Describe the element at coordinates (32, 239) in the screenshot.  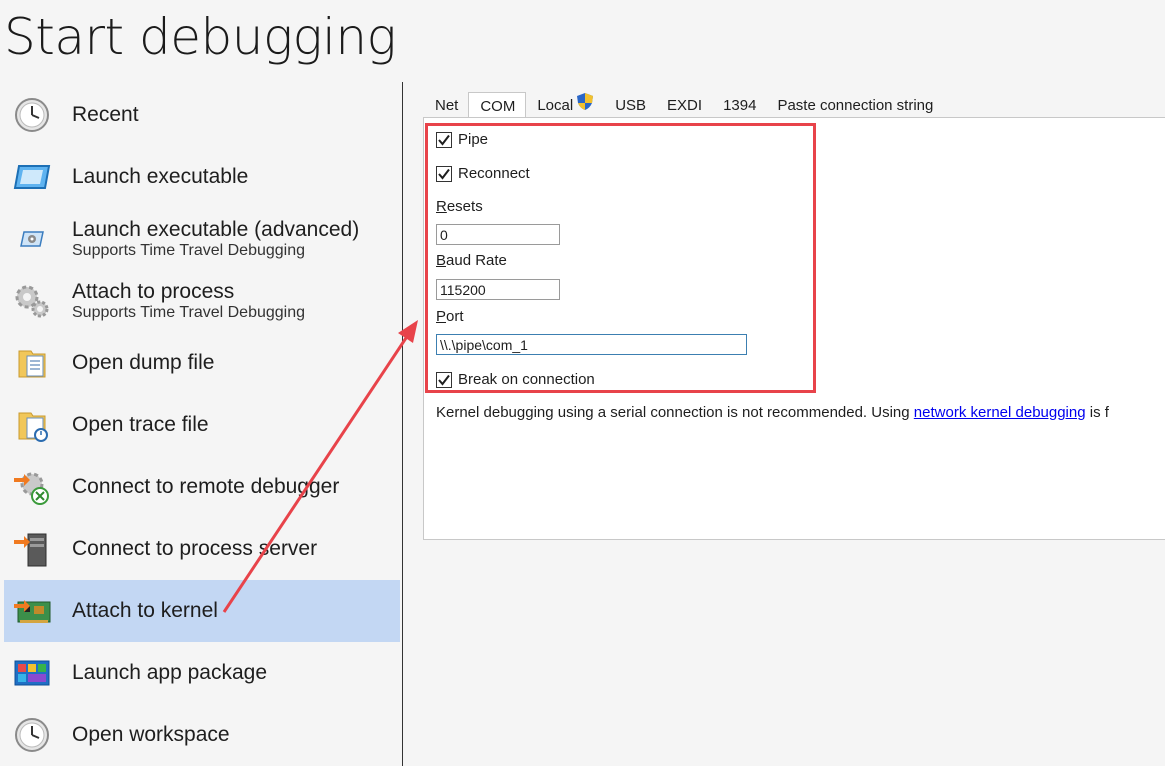
I see `gear-window-icon` at that location.